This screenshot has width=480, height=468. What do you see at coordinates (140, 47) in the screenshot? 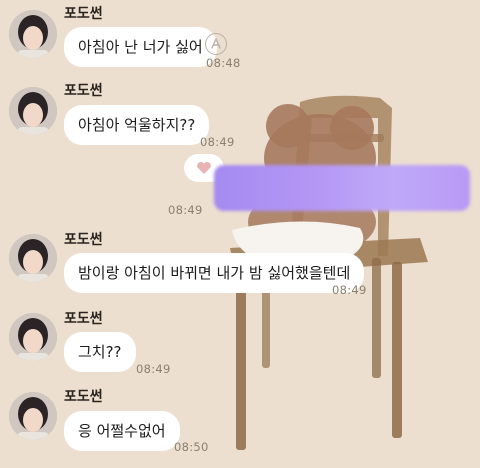
I see `message-bubble: 아침아 난 너가 싫어` at bounding box center [140, 47].